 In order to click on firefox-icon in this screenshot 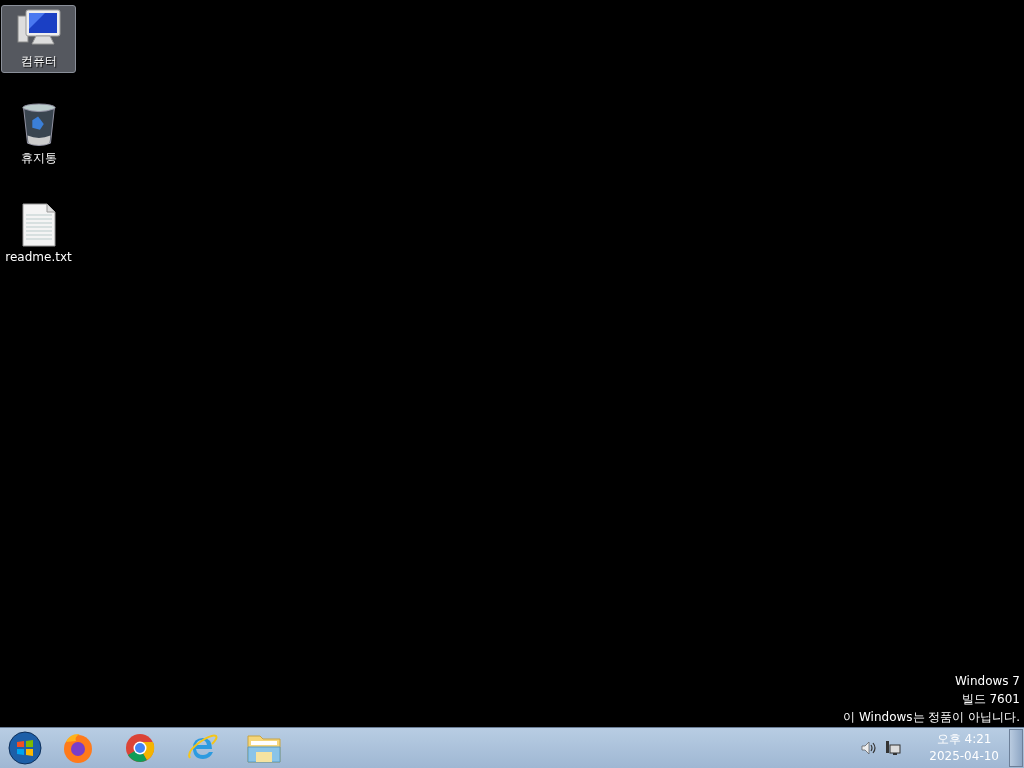, I will do `click(78, 748)`.